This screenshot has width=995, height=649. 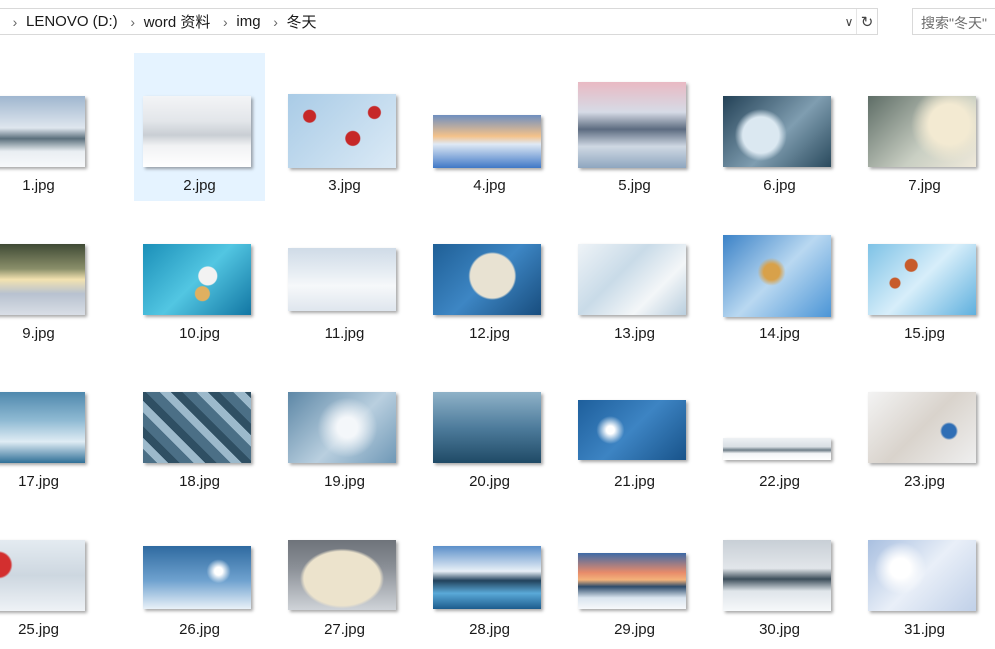 I want to click on file-name-label: 19.jpg, so click(x=344, y=481).